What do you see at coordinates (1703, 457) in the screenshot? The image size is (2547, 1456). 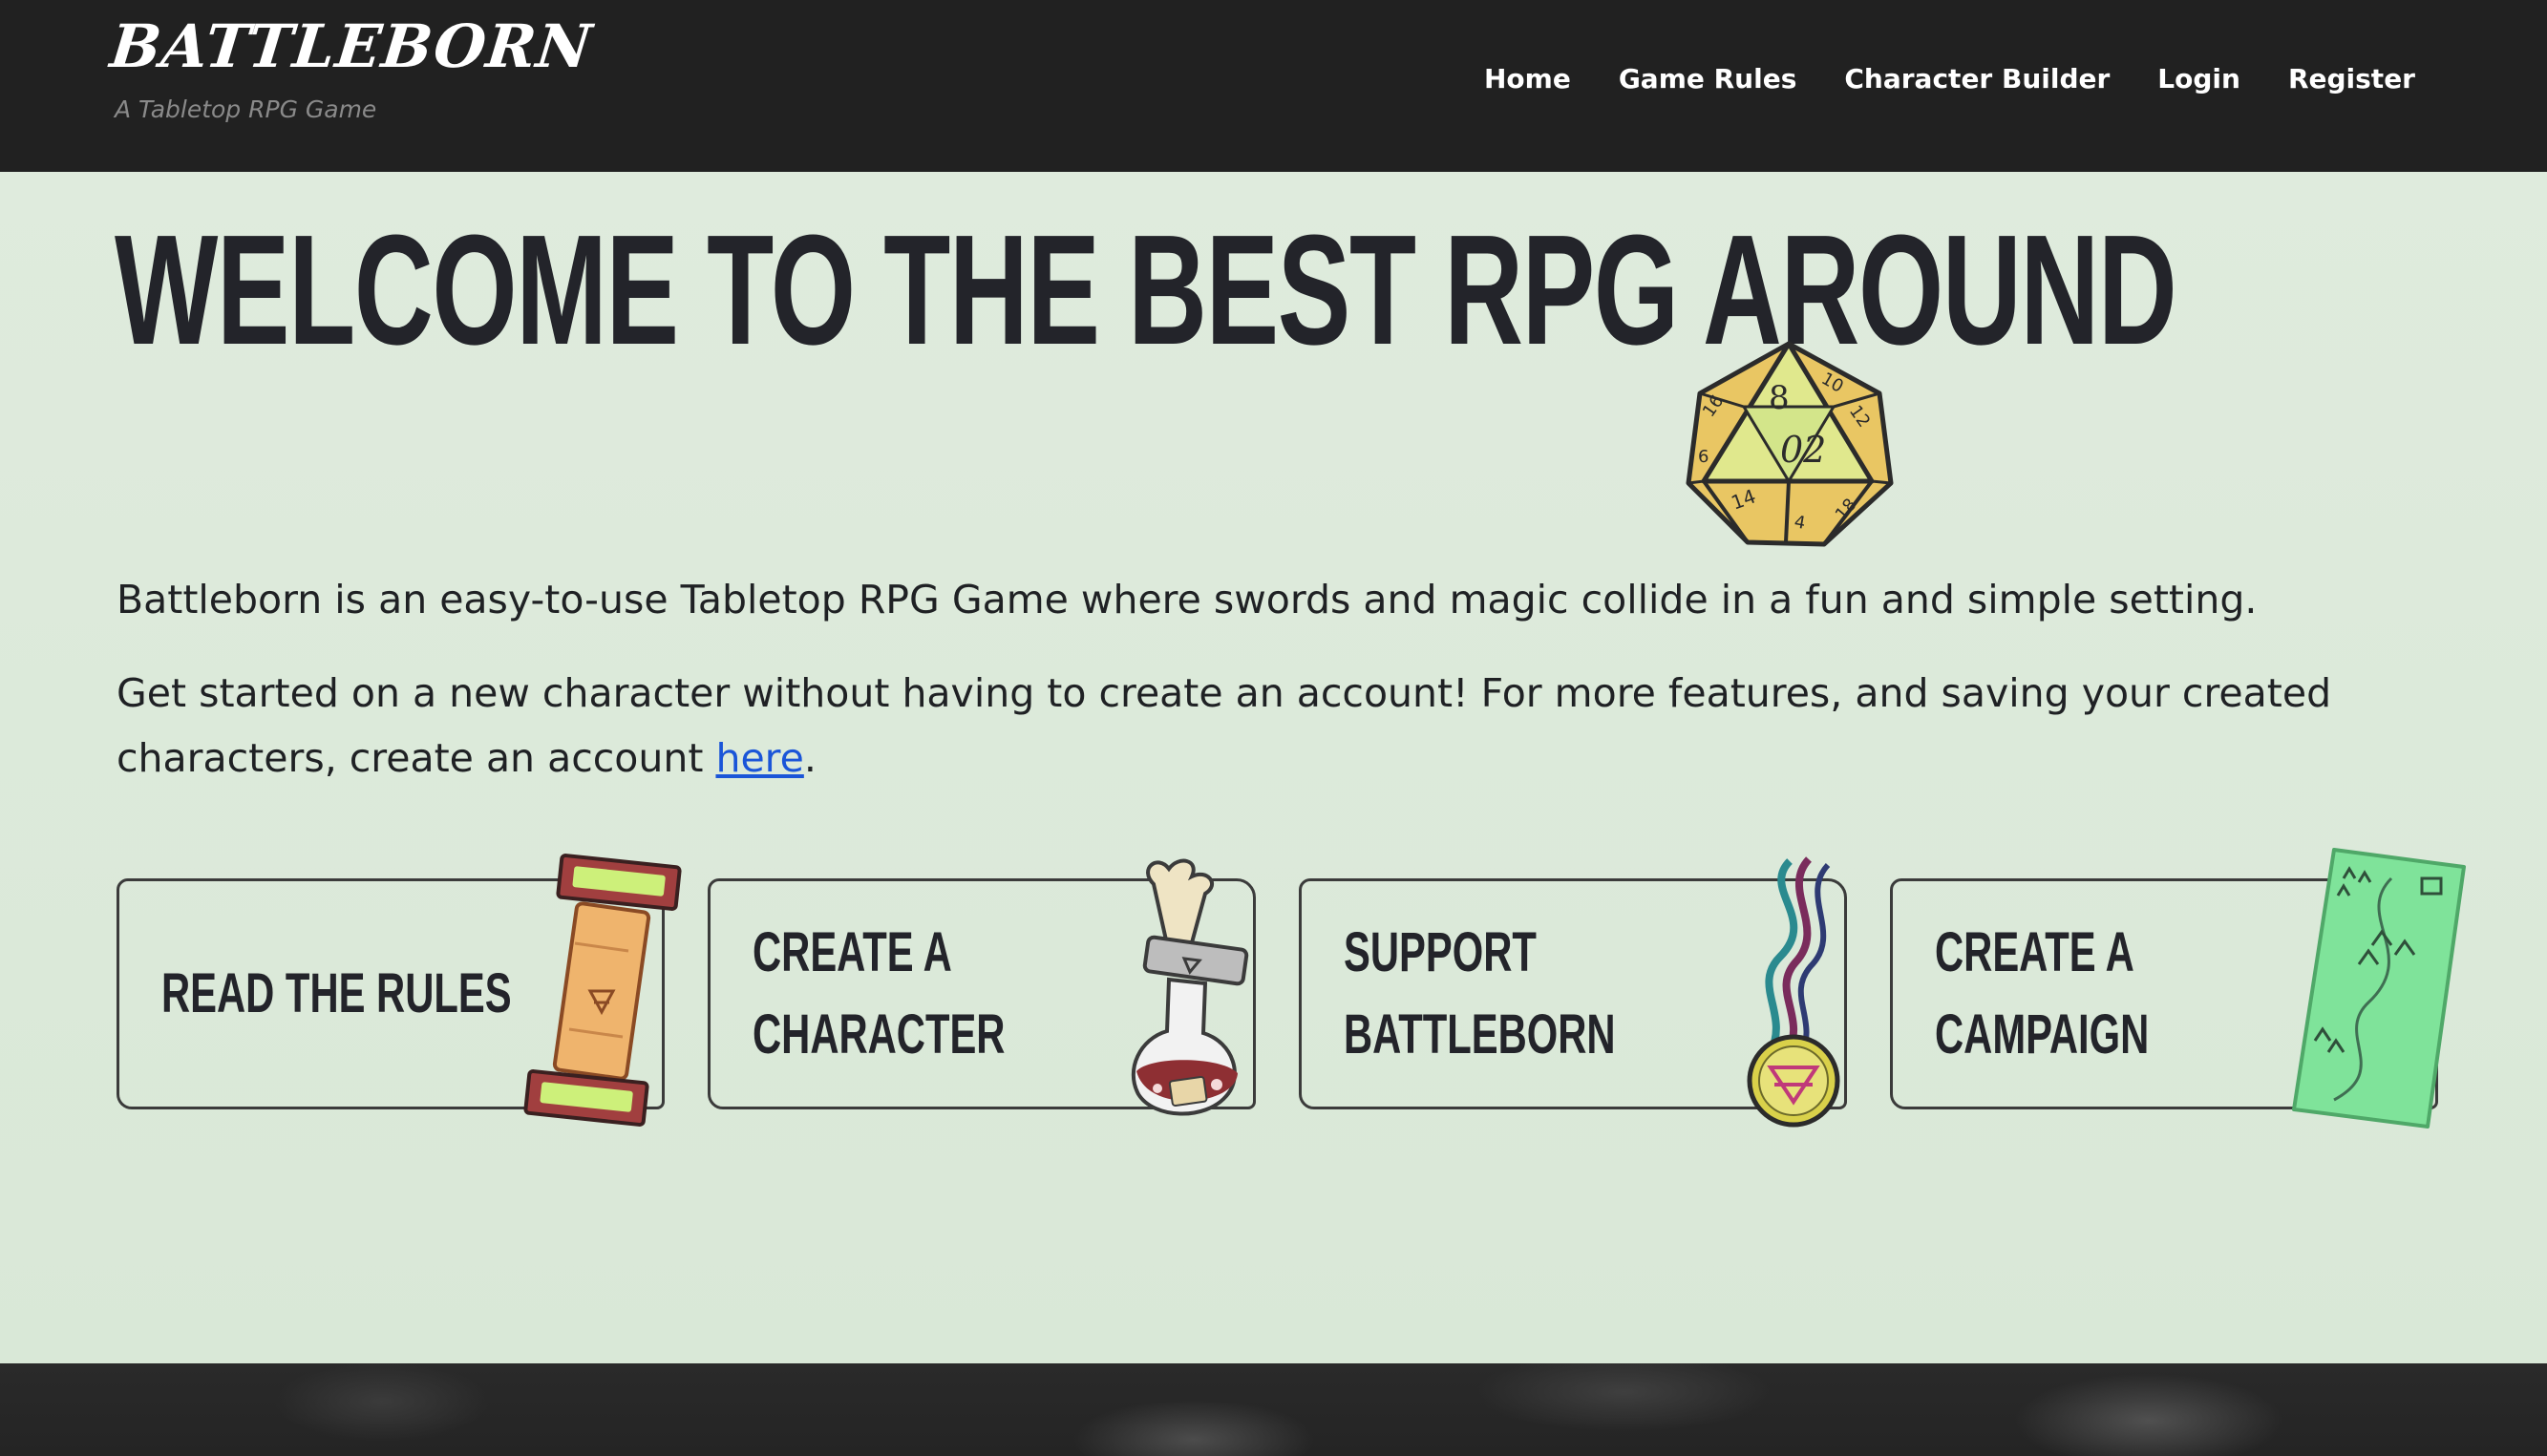 I see `svg-text: 6` at bounding box center [1703, 457].